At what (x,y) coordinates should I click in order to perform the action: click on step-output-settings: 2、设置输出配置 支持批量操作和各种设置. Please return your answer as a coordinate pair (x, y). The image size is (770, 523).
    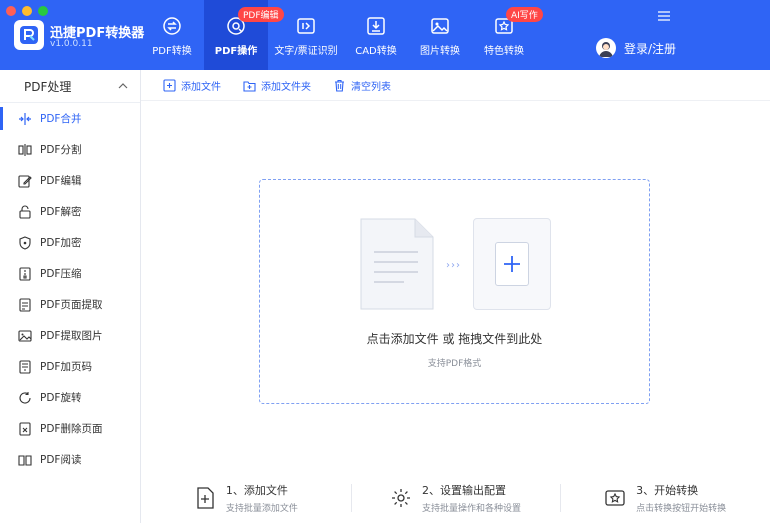
    Looking at the image, I should click on (455, 498).